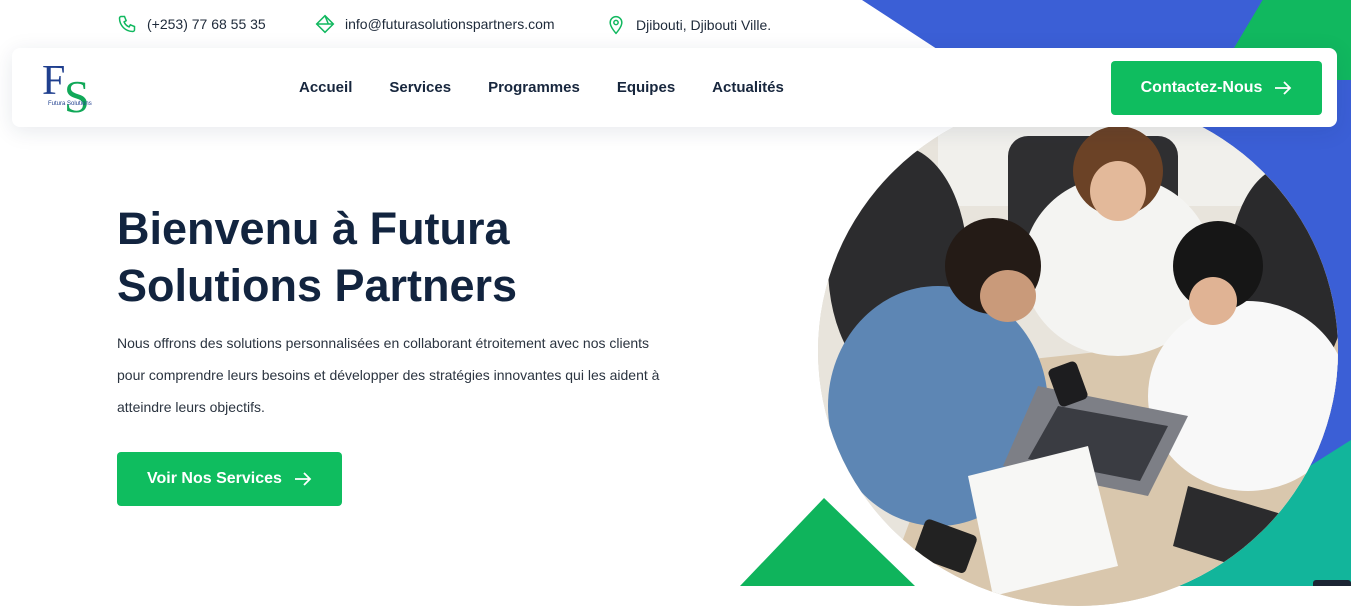  I want to click on location-pin-icon, so click(616, 25).